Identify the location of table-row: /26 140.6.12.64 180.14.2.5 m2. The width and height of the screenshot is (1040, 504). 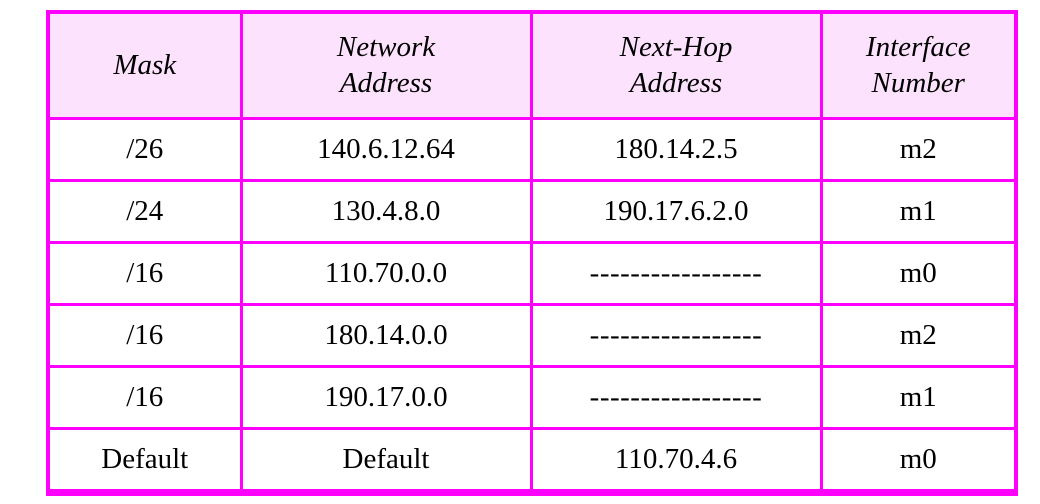
(532, 149).